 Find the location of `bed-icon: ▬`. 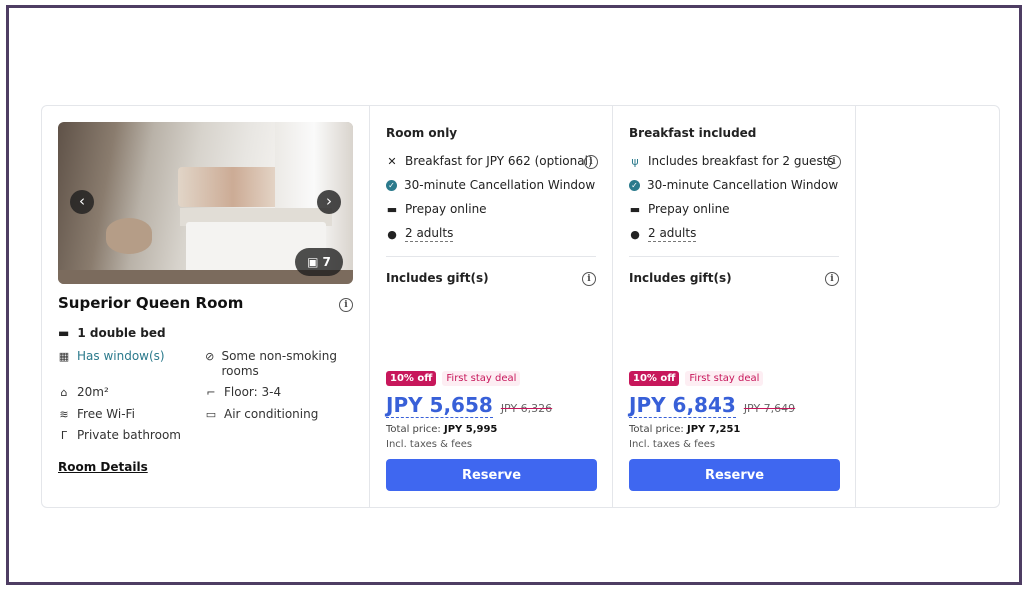

bed-icon: ▬ is located at coordinates (64, 333).